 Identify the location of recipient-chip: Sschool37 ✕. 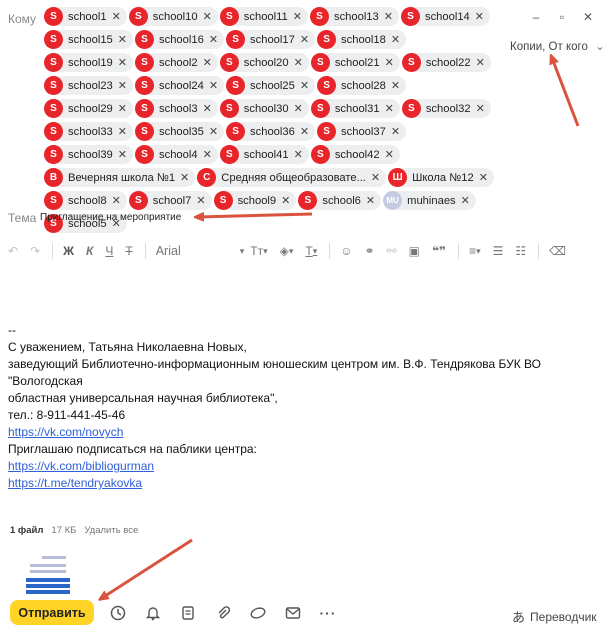
(362, 131).